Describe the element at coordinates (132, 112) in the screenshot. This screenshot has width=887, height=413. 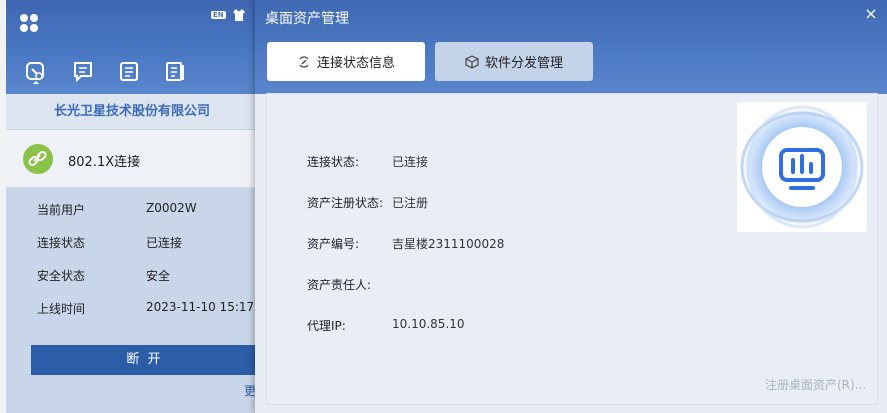
I see `company-name: 长光卫星技术股份有限公司` at that location.